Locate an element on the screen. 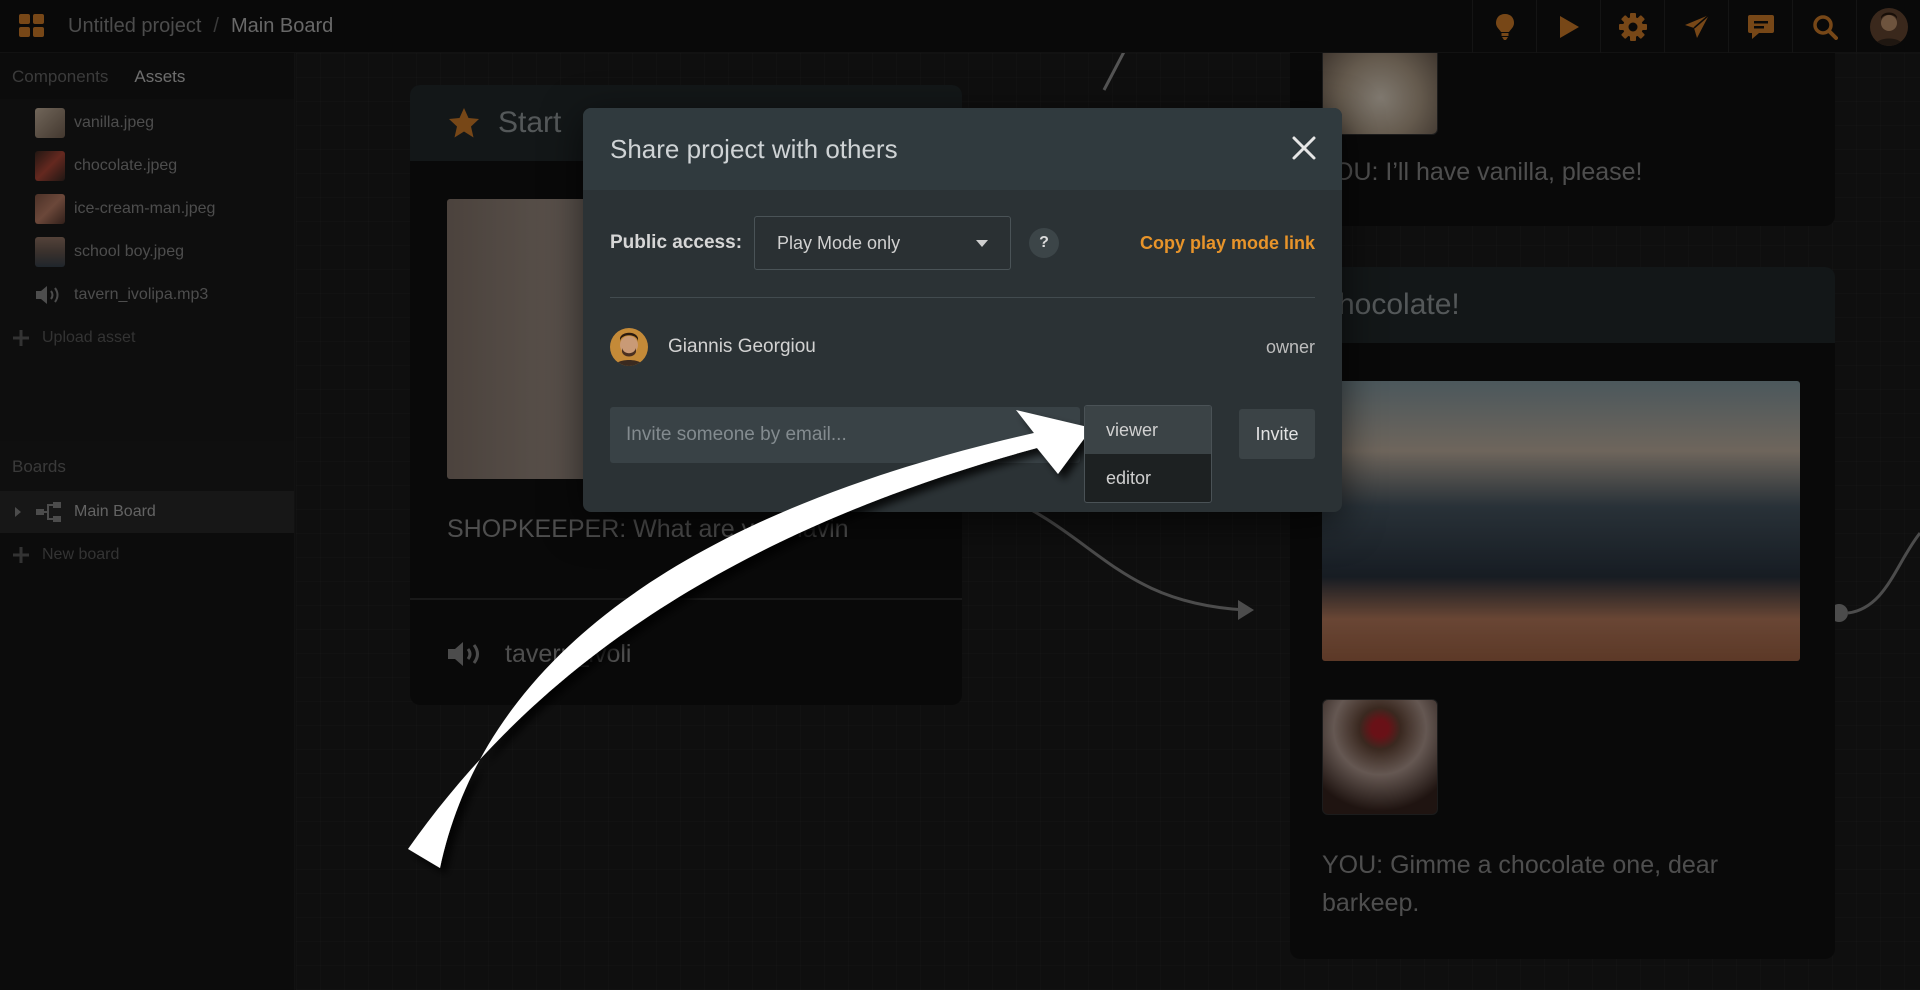 The width and height of the screenshot is (1920, 990). member-role: owner is located at coordinates (1290, 346).